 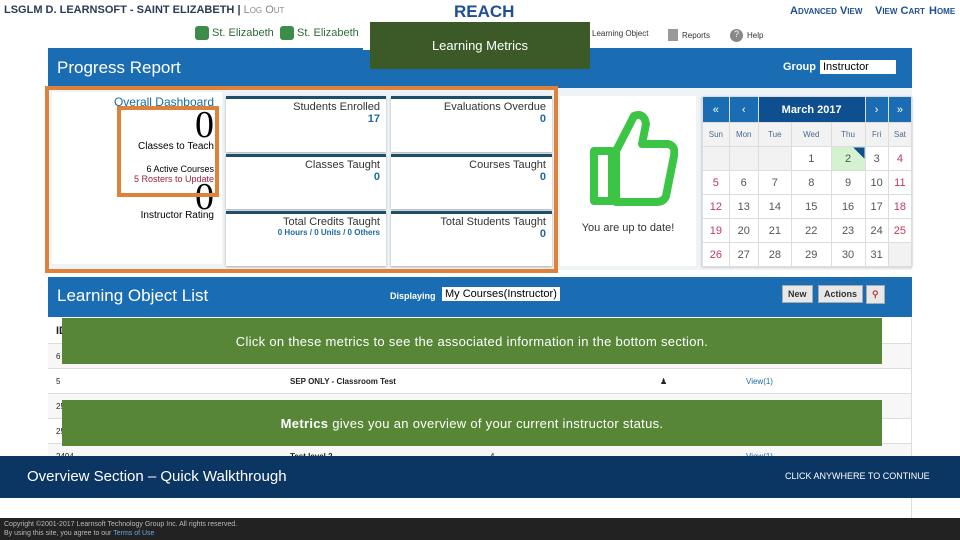 I want to click on calendar-day: 5, so click(x=716, y=182).